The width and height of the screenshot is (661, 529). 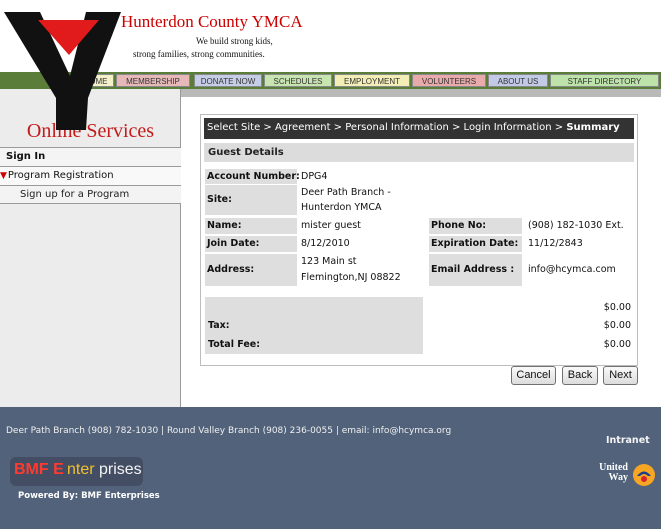 I want to click on sidebar-item-label: Program Registration, so click(x=60, y=175).